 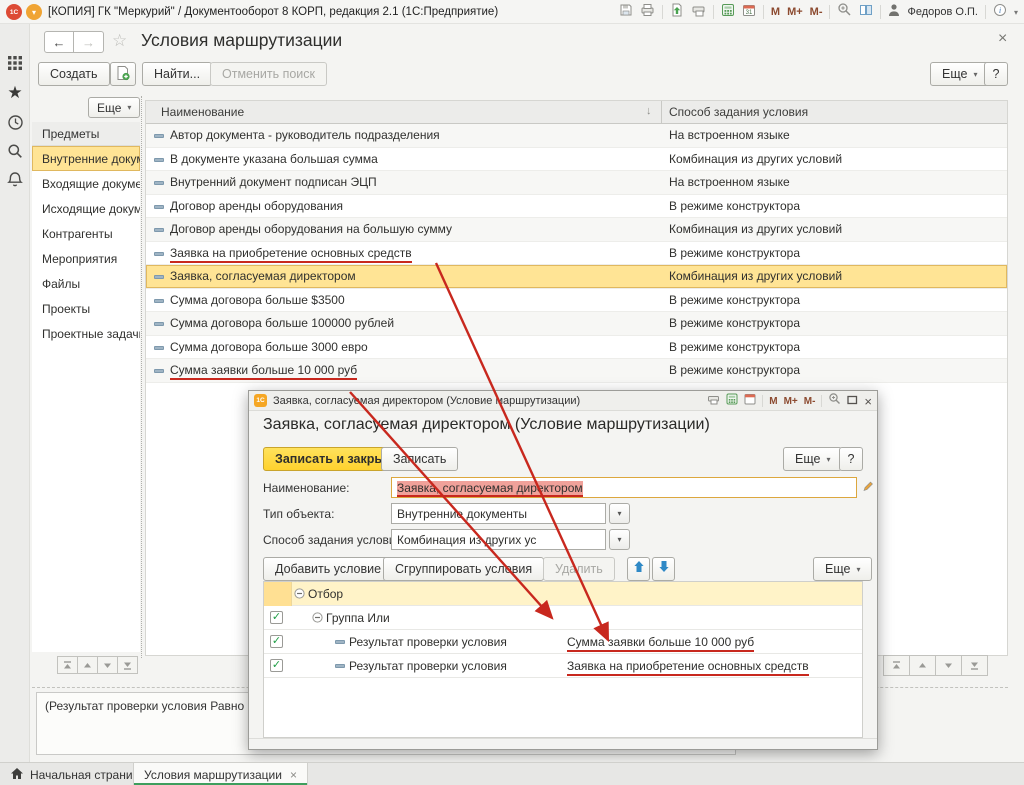 I want to click on sidebar-item: Проектные задачи, so click(x=86, y=333).